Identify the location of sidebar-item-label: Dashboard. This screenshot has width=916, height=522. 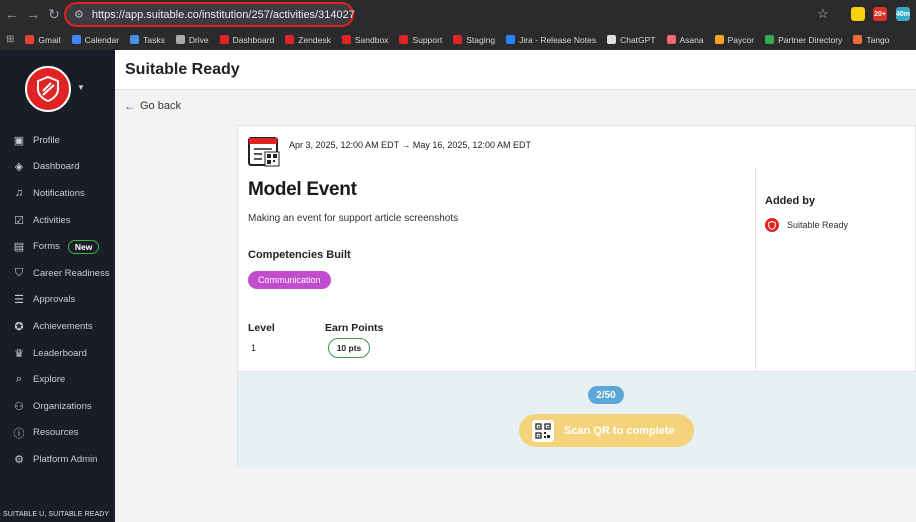
(56, 167).